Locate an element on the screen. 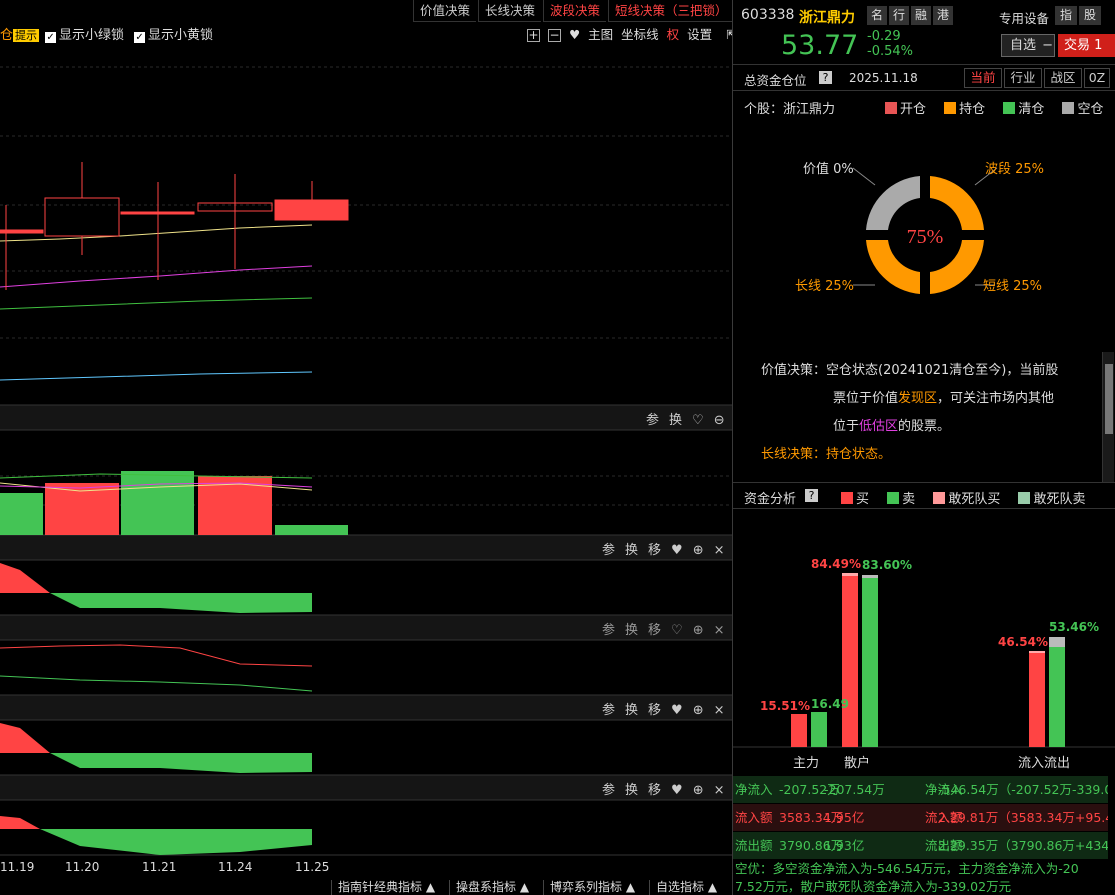 Image resolution: width=1115 pixels, height=895 pixels. bar-flow-buy-dare is located at coordinates (1037, 652).